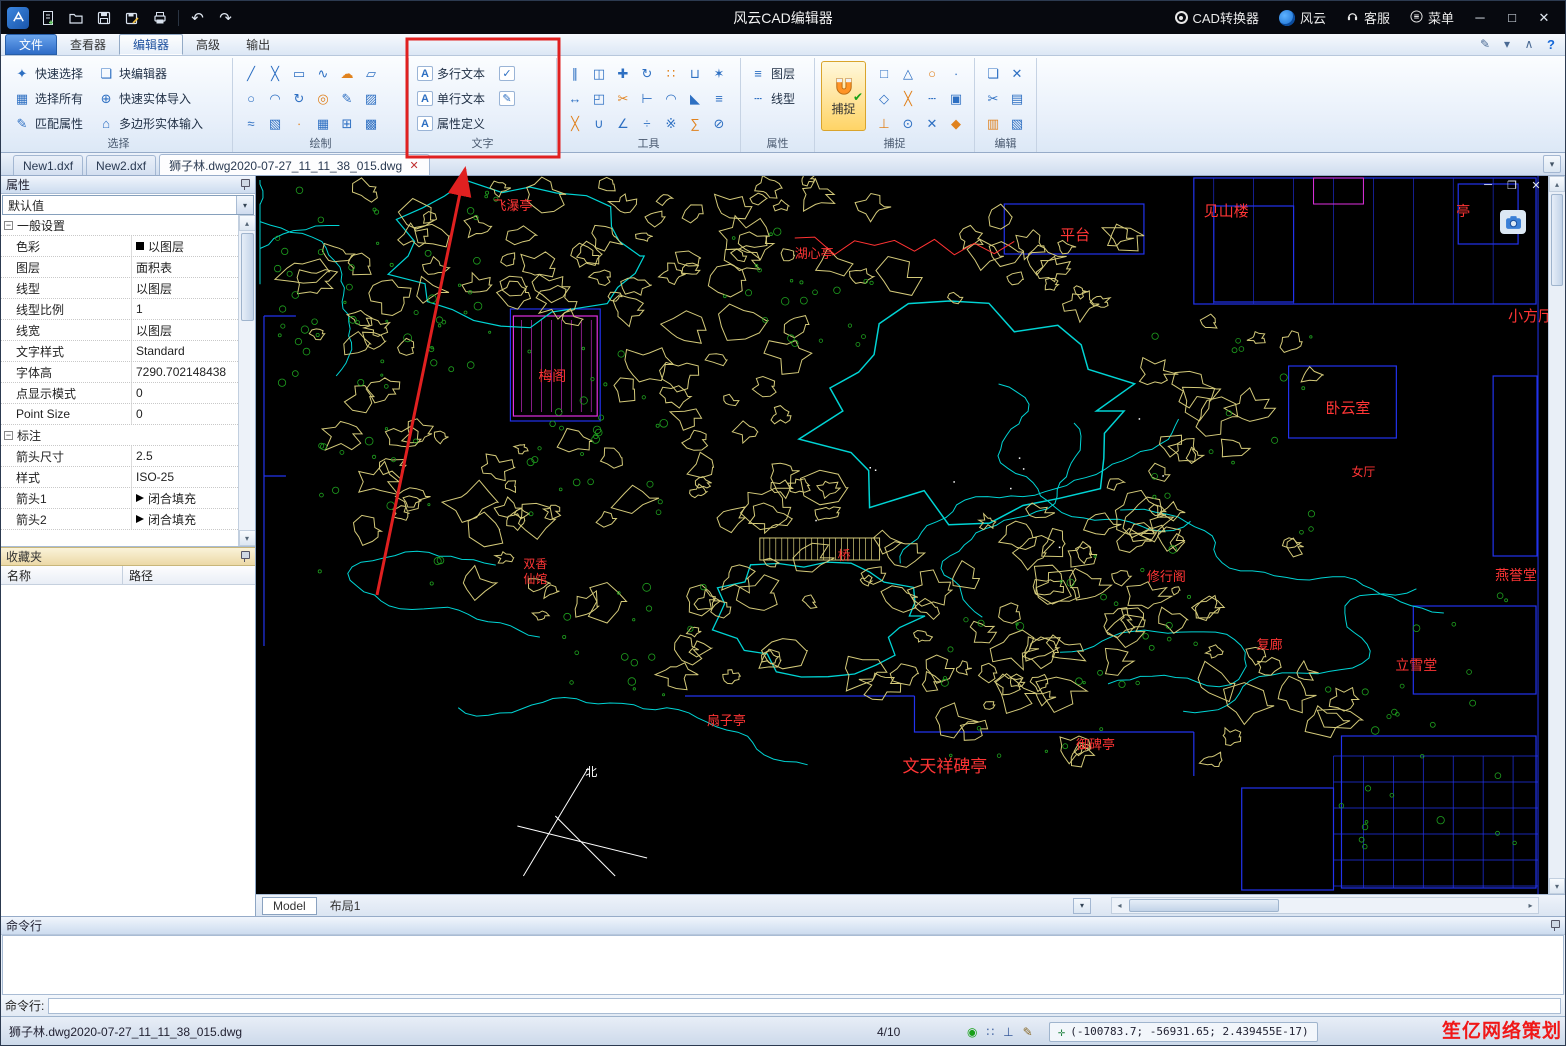 Image resolution: width=1566 pixels, height=1046 pixels. I want to click on new-file-button, so click(47, 17).